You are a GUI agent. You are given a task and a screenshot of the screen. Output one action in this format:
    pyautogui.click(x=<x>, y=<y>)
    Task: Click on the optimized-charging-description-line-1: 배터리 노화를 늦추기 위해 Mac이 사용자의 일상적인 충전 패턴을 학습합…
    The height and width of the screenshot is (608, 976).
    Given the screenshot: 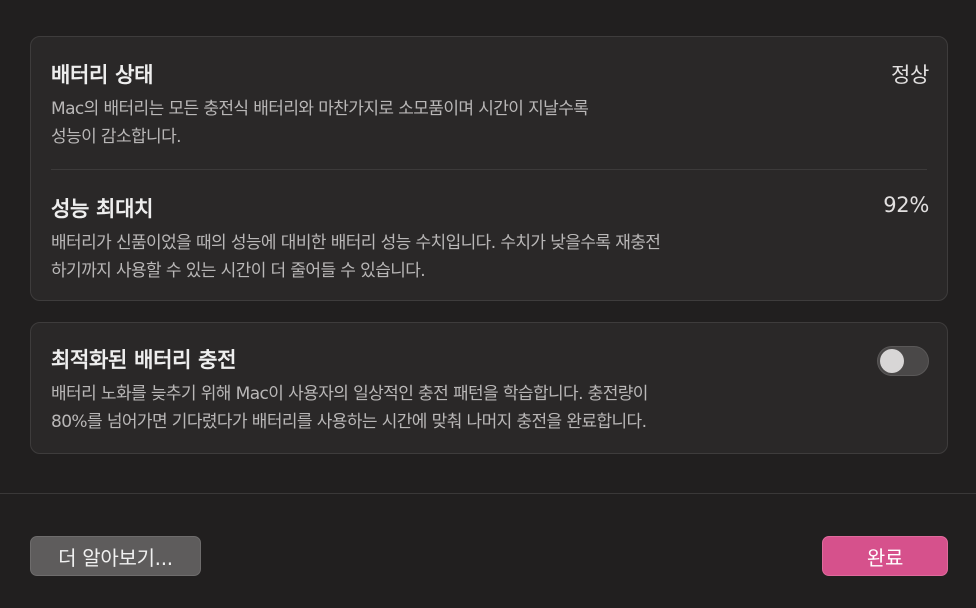 What is the action you would take?
    pyautogui.click(x=349, y=394)
    